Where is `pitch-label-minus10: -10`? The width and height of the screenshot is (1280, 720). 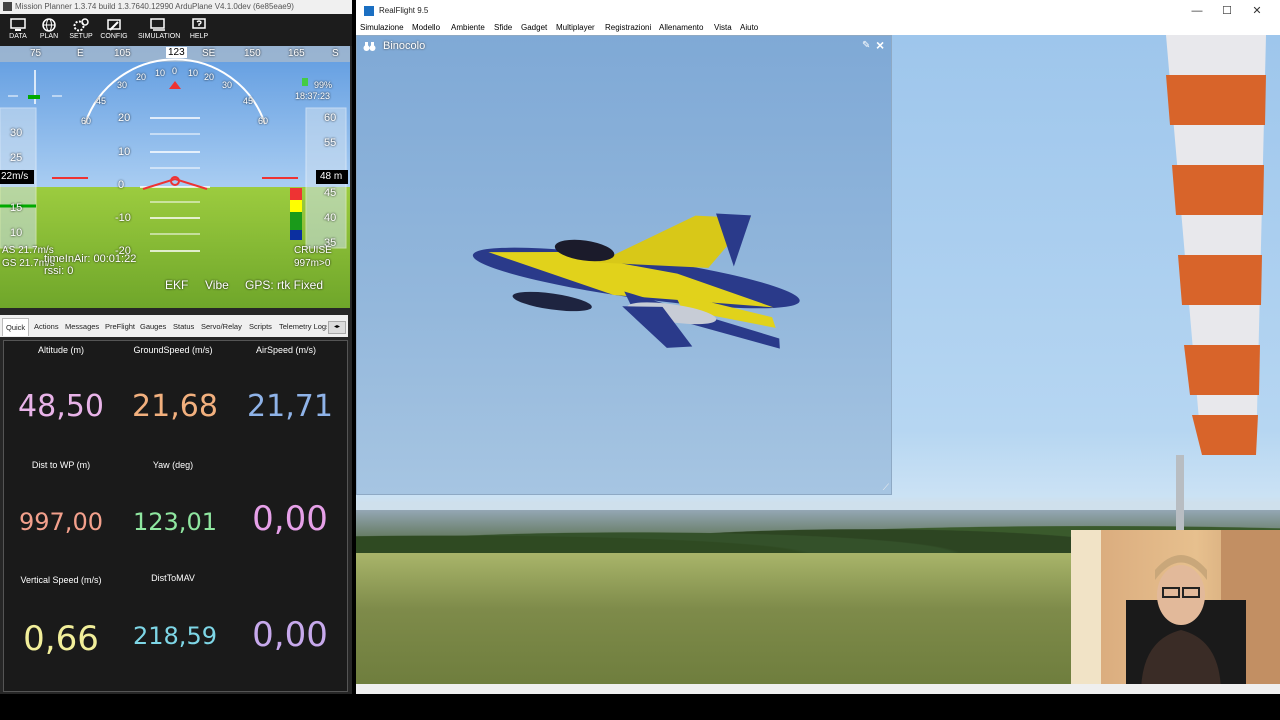
pitch-label-minus10: -10 is located at coordinates (123, 218).